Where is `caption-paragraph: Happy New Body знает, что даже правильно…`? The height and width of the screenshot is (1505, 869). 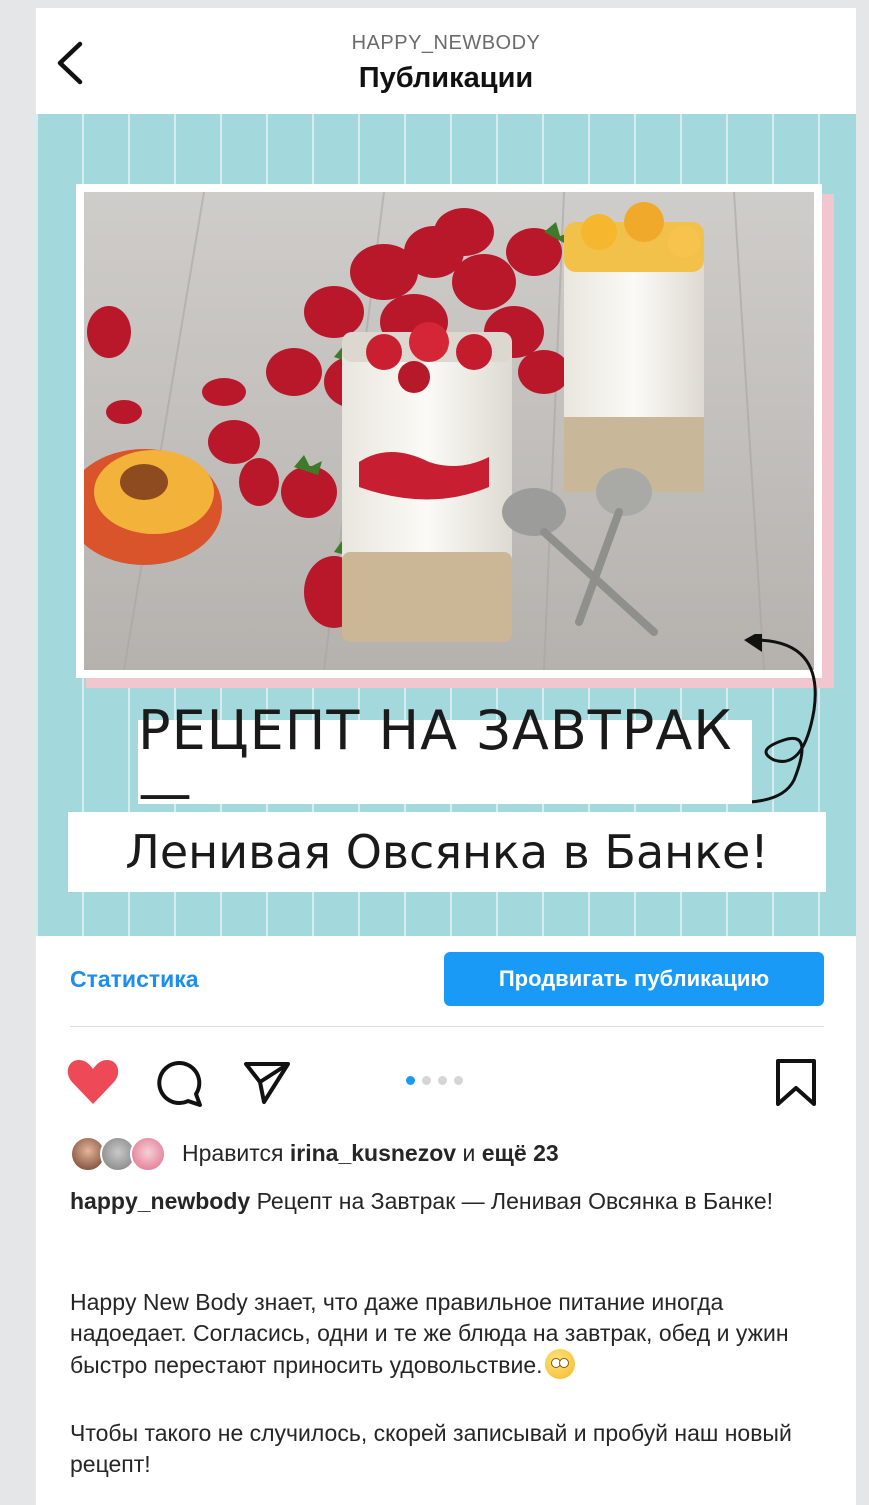 caption-paragraph: Happy New Body знает, что даже правильно… is located at coordinates (450, 1334).